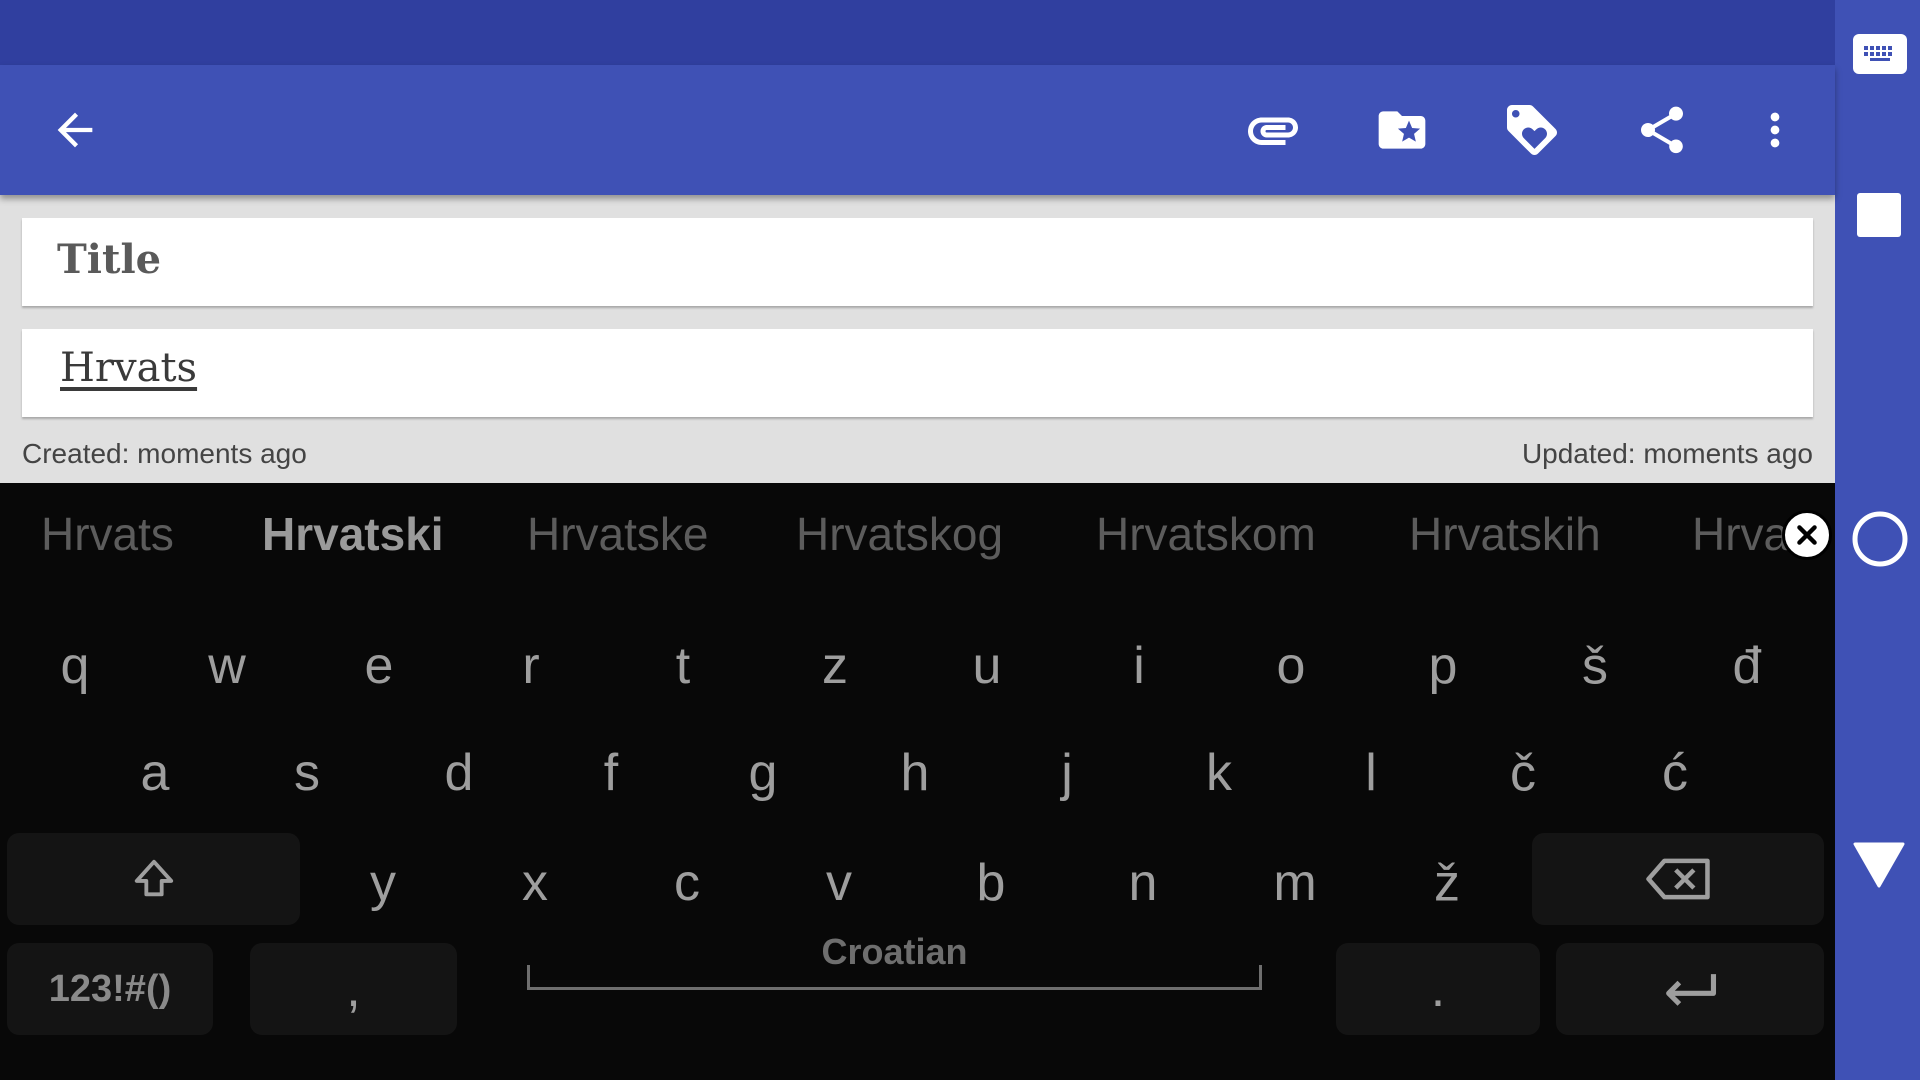  What do you see at coordinates (899, 534) in the screenshot?
I see `suggestion: Hrvatskog` at bounding box center [899, 534].